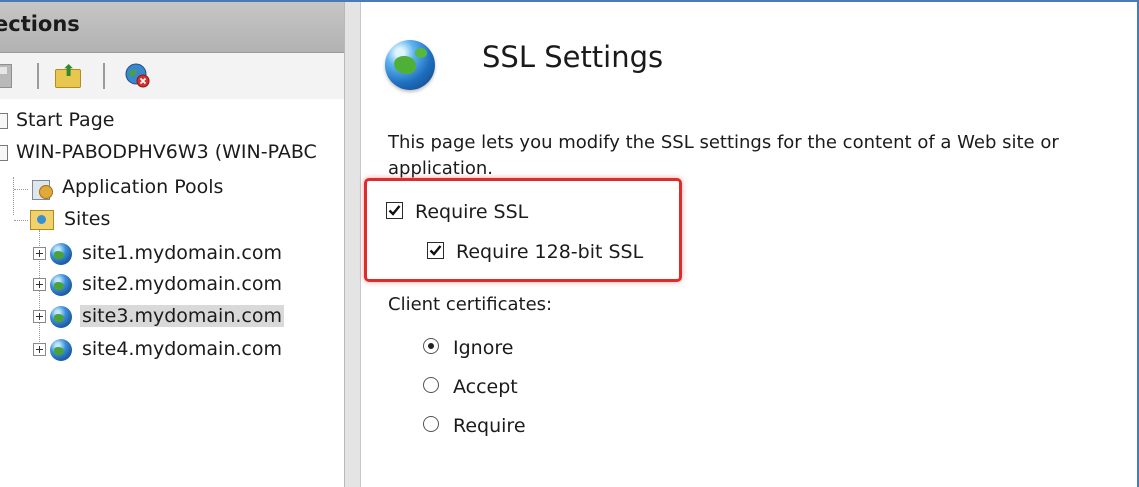 This screenshot has height=487, width=1139. Describe the element at coordinates (127, 187) in the screenshot. I see `tree-item-application-pools: Application Pools` at that location.